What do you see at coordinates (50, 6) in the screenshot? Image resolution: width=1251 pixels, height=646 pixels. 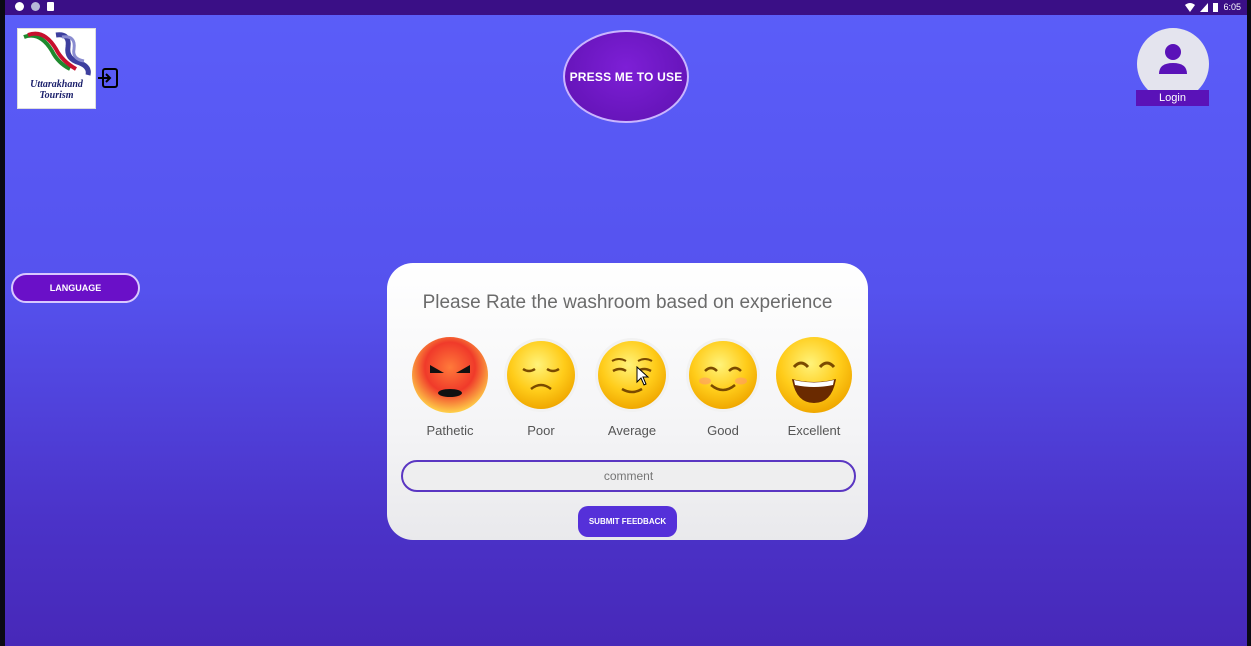 I see `clipboard-icon` at bounding box center [50, 6].